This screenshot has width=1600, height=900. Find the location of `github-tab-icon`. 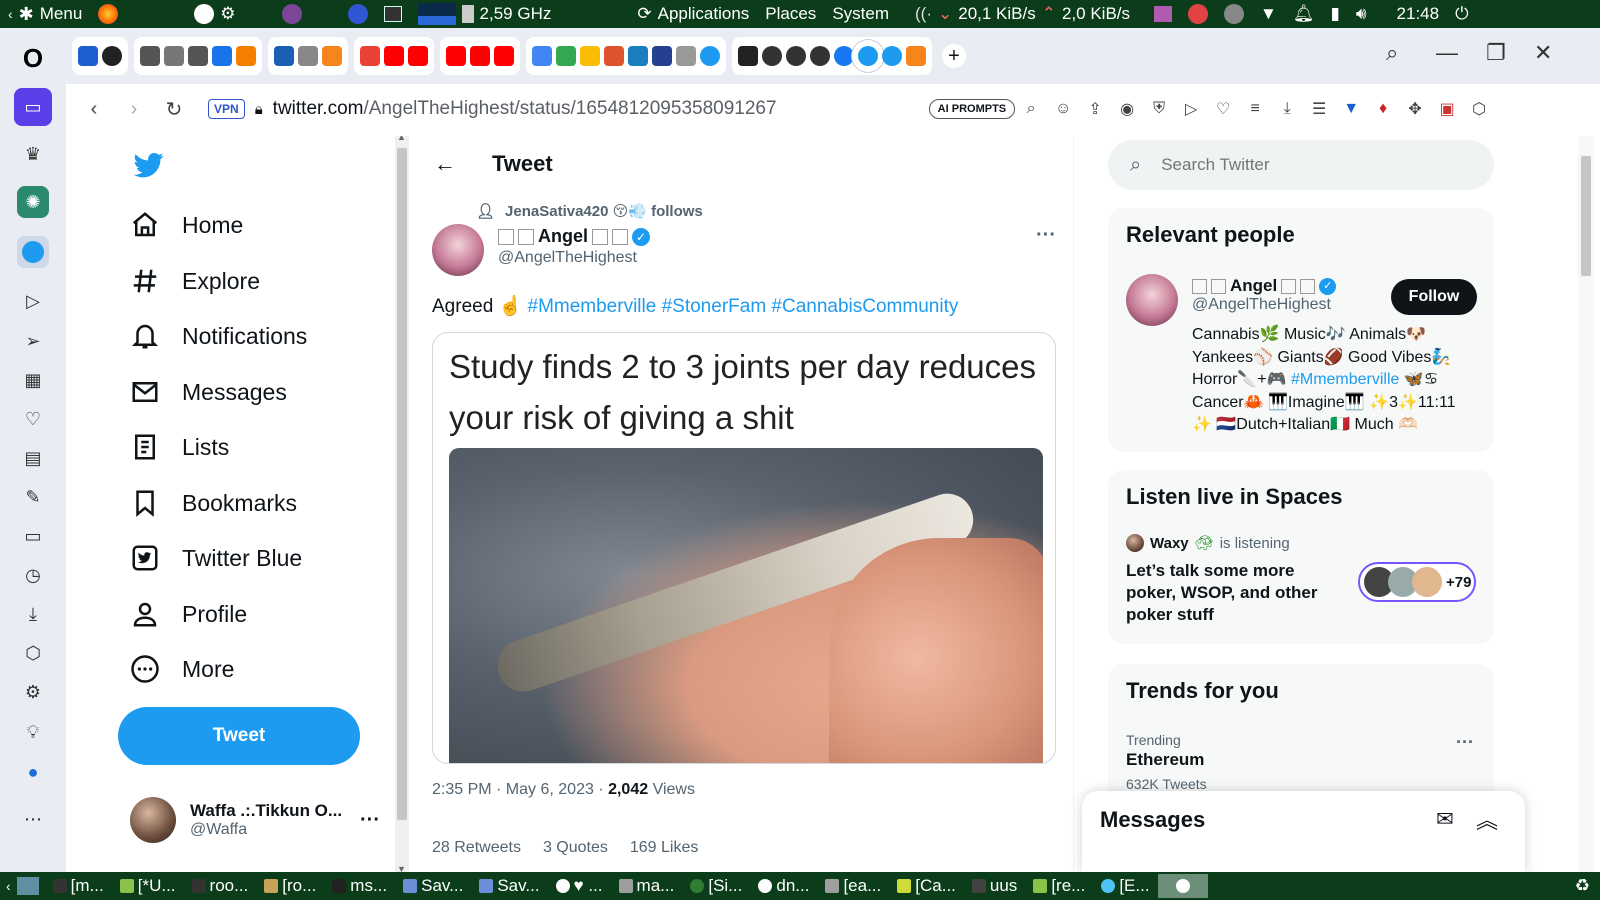

github-tab-icon is located at coordinates (112, 56).